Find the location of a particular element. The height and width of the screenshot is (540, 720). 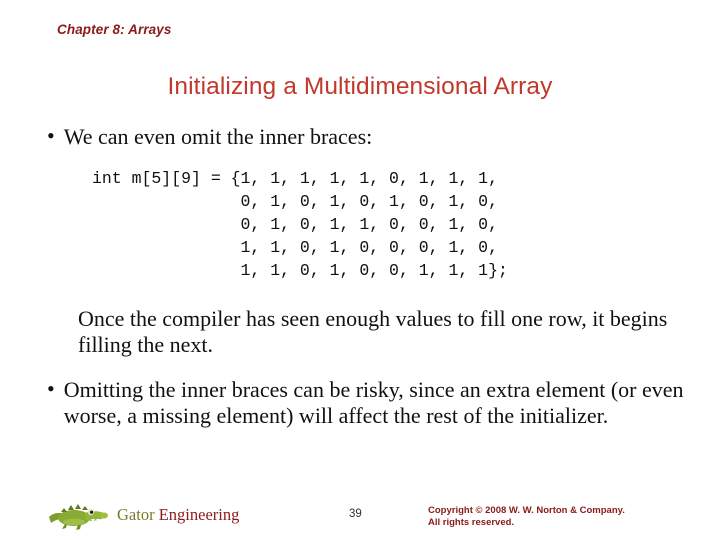

copyright-line-1: Copyright © 2008 W. W. Norton & Company. is located at coordinates (526, 510).